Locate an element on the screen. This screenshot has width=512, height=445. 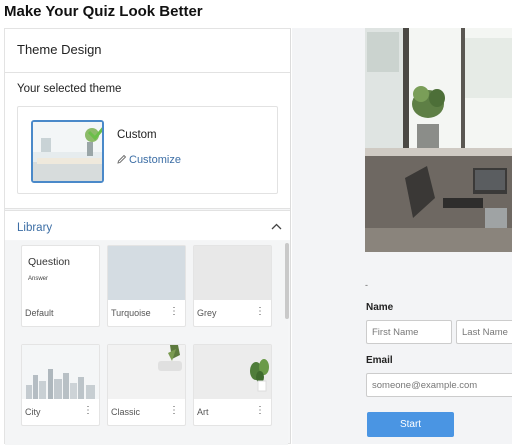
theme-card-classic: Classic ⋮ is located at coordinates (146, 385).